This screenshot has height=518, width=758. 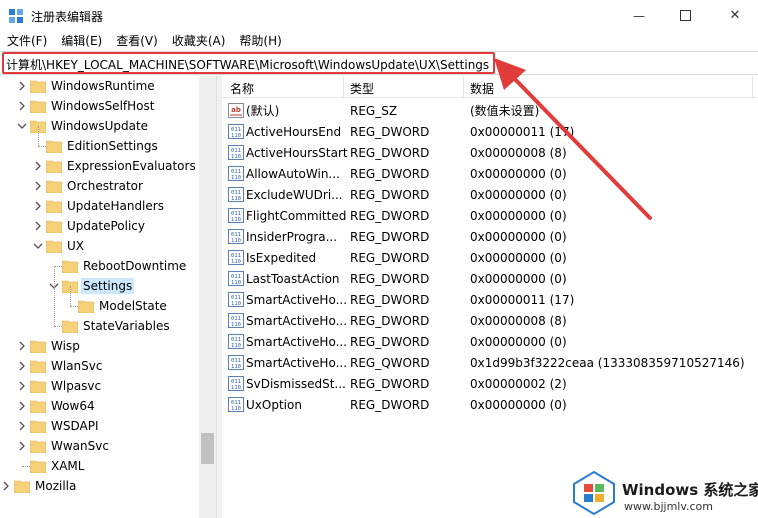 What do you see at coordinates (207, 448) in the screenshot?
I see `tree-scrollbar-thumb` at bounding box center [207, 448].